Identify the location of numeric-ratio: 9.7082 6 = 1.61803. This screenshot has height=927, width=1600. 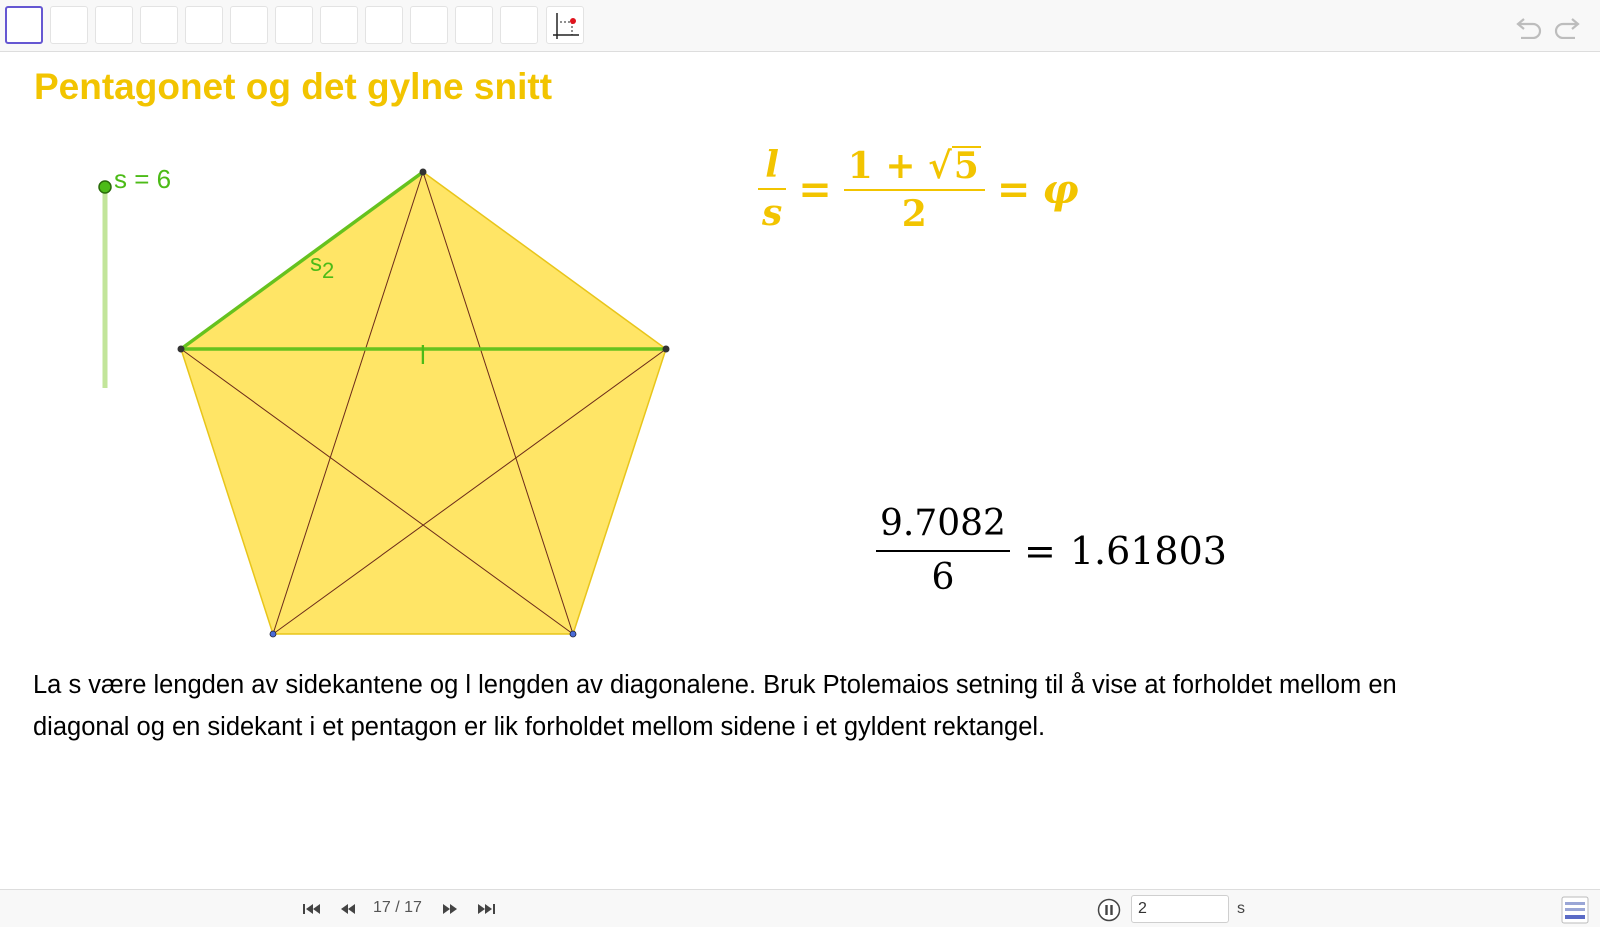
(1051, 551).